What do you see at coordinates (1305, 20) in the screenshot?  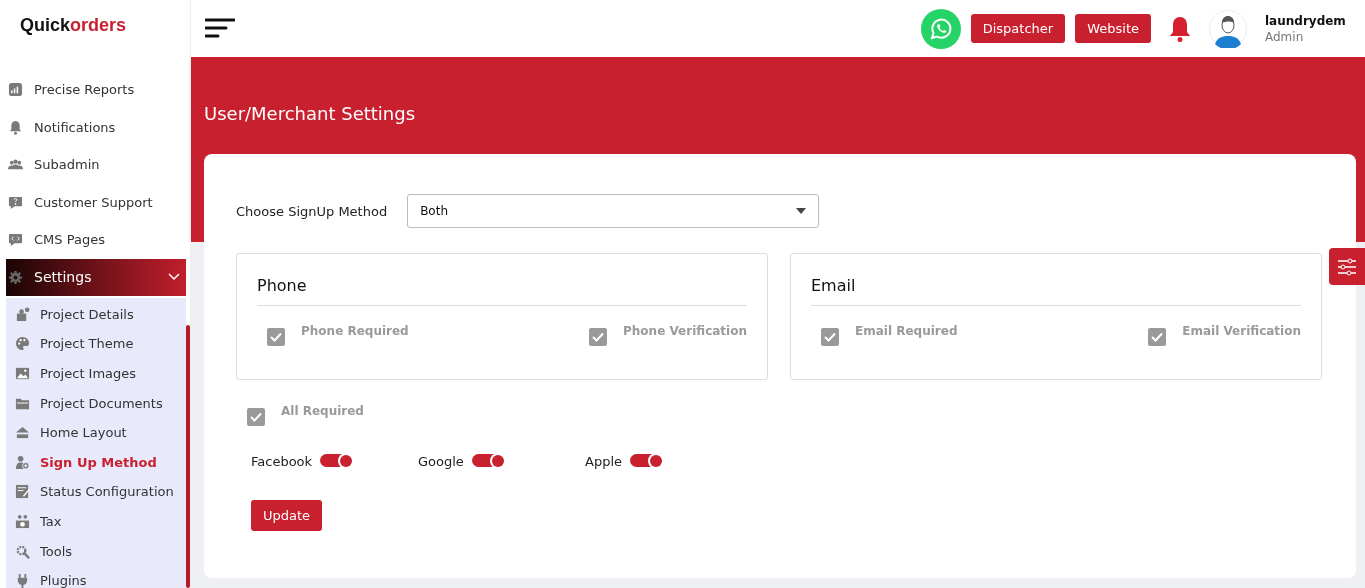 I see `user-name: laundrydem` at bounding box center [1305, 20].